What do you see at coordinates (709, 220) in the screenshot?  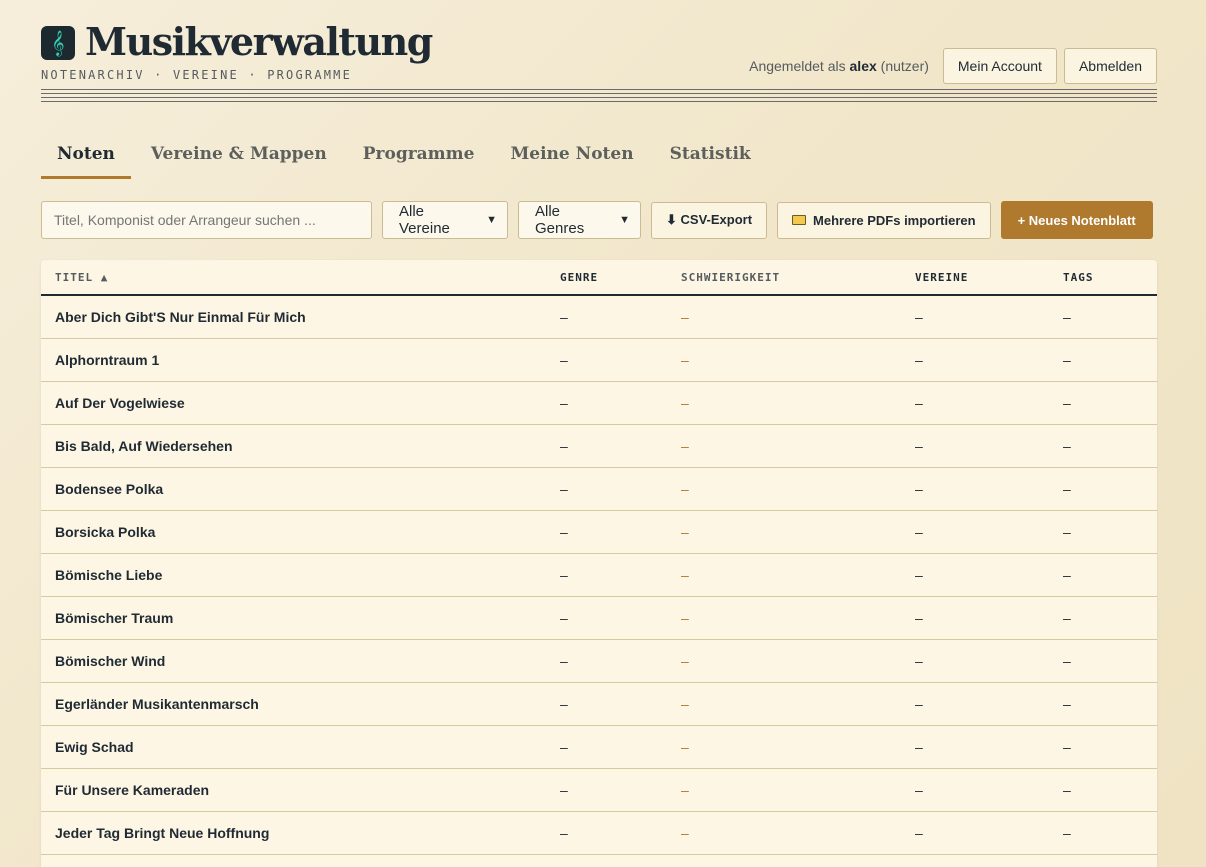 I see `csv-export-button: ⬇ CSV-Export` at bounding box center [709, 220].